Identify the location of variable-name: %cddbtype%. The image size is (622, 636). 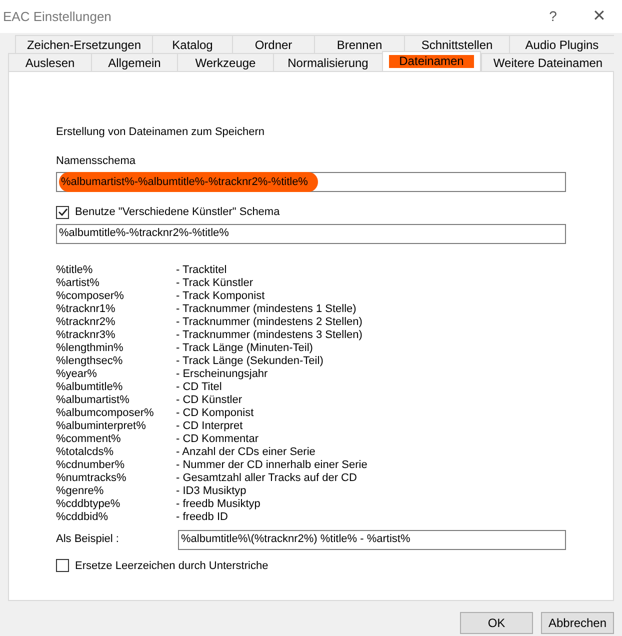
(89, 504).